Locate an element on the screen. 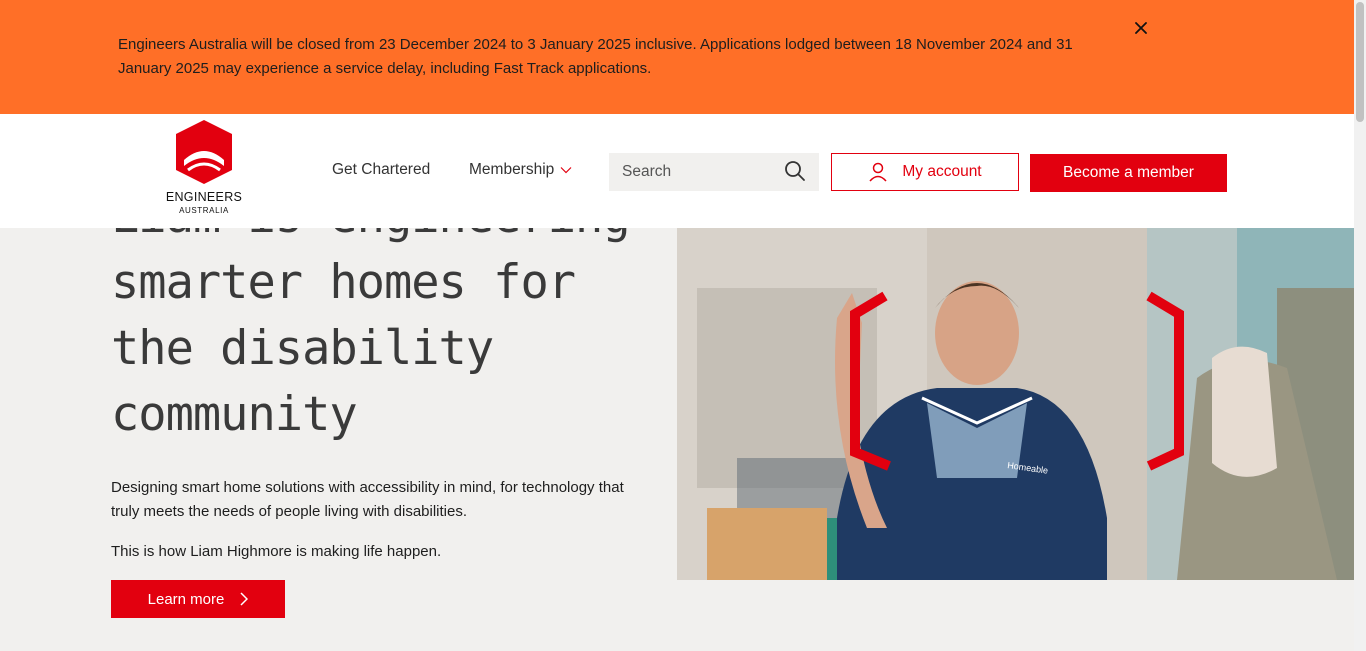 This screenshot has height=651, width=1366. learn-more-label: Learn more is located at coordinates (186, 599).